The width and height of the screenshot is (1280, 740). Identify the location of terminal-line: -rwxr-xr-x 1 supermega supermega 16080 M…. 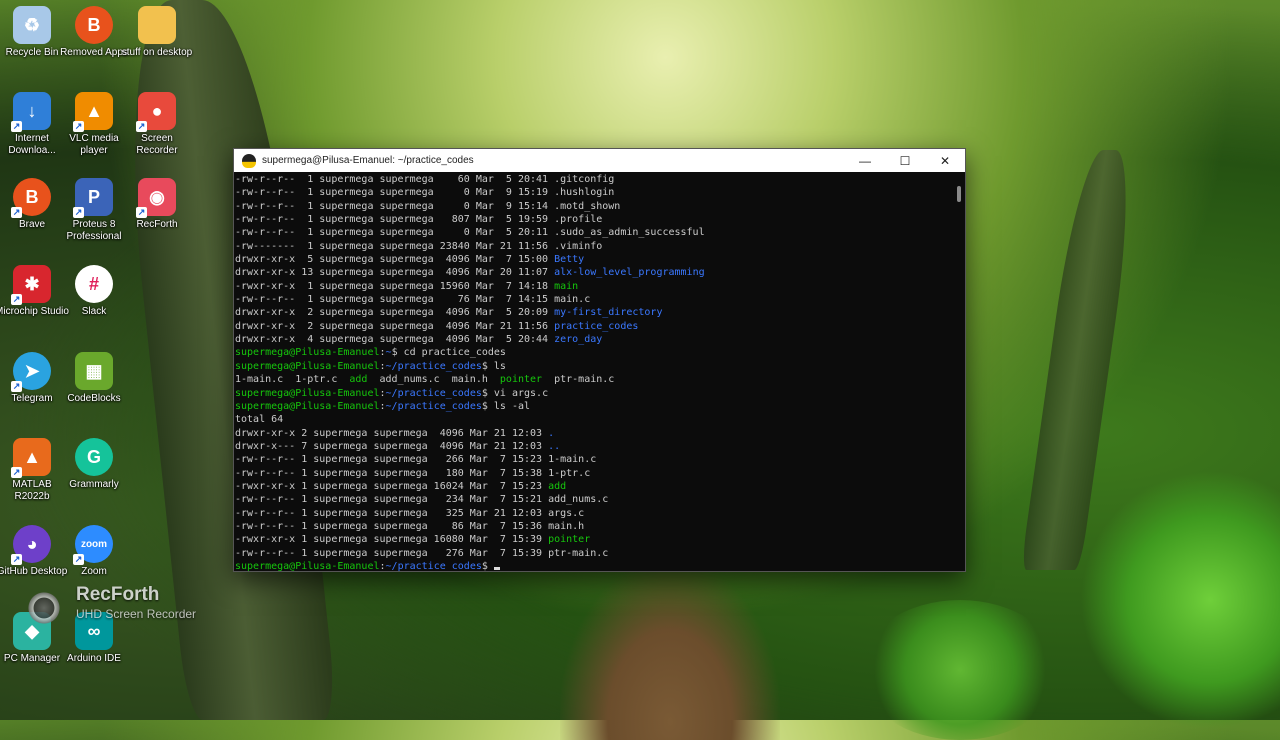
(592, 539).